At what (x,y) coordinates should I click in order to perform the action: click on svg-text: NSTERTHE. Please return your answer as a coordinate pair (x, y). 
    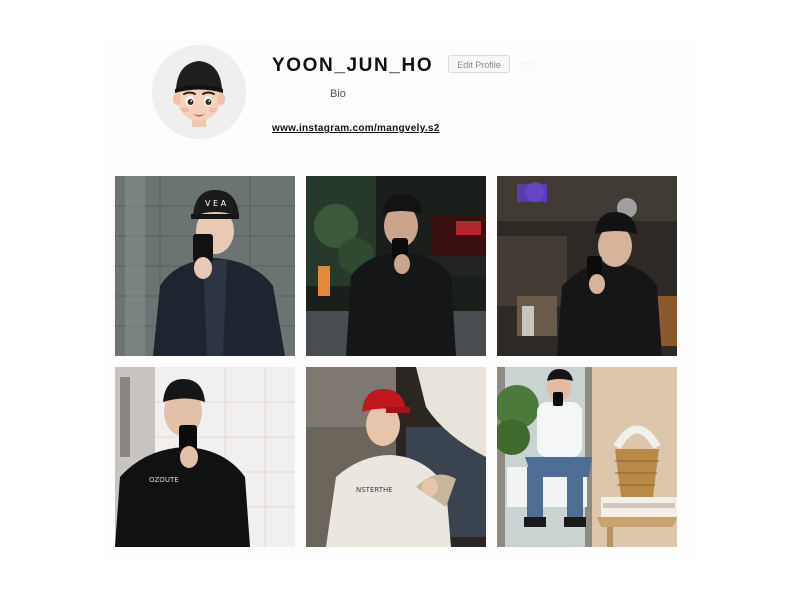
    Looking at the image, I should click on (374, 490).